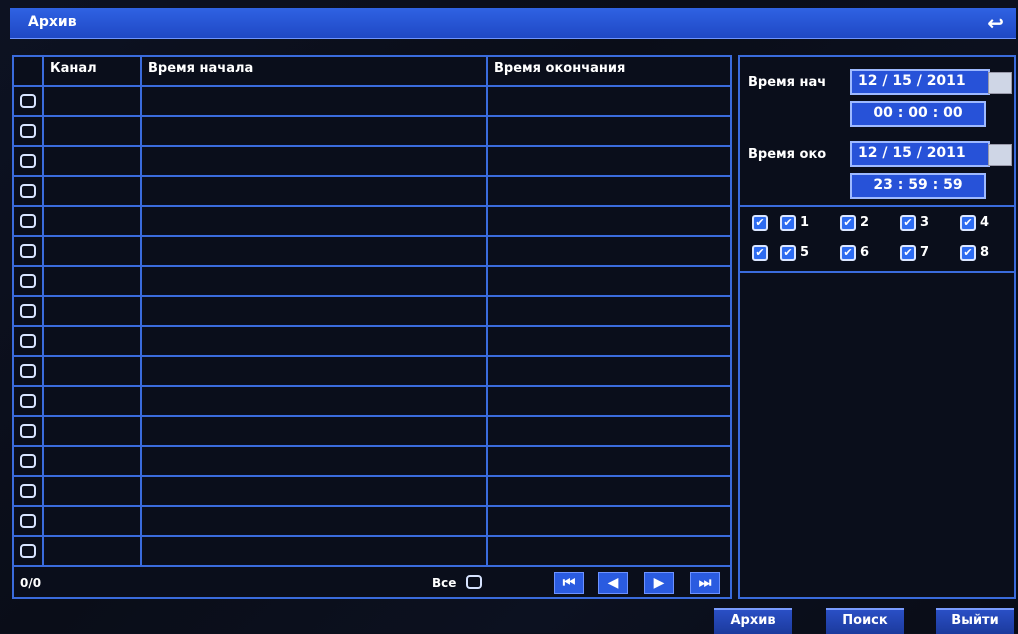 The width and height of the screenshot is (1018, 634). What do you see at coordinates (877, 206) in the screenshot?
I see `divider` at bounding box center [877, 206].